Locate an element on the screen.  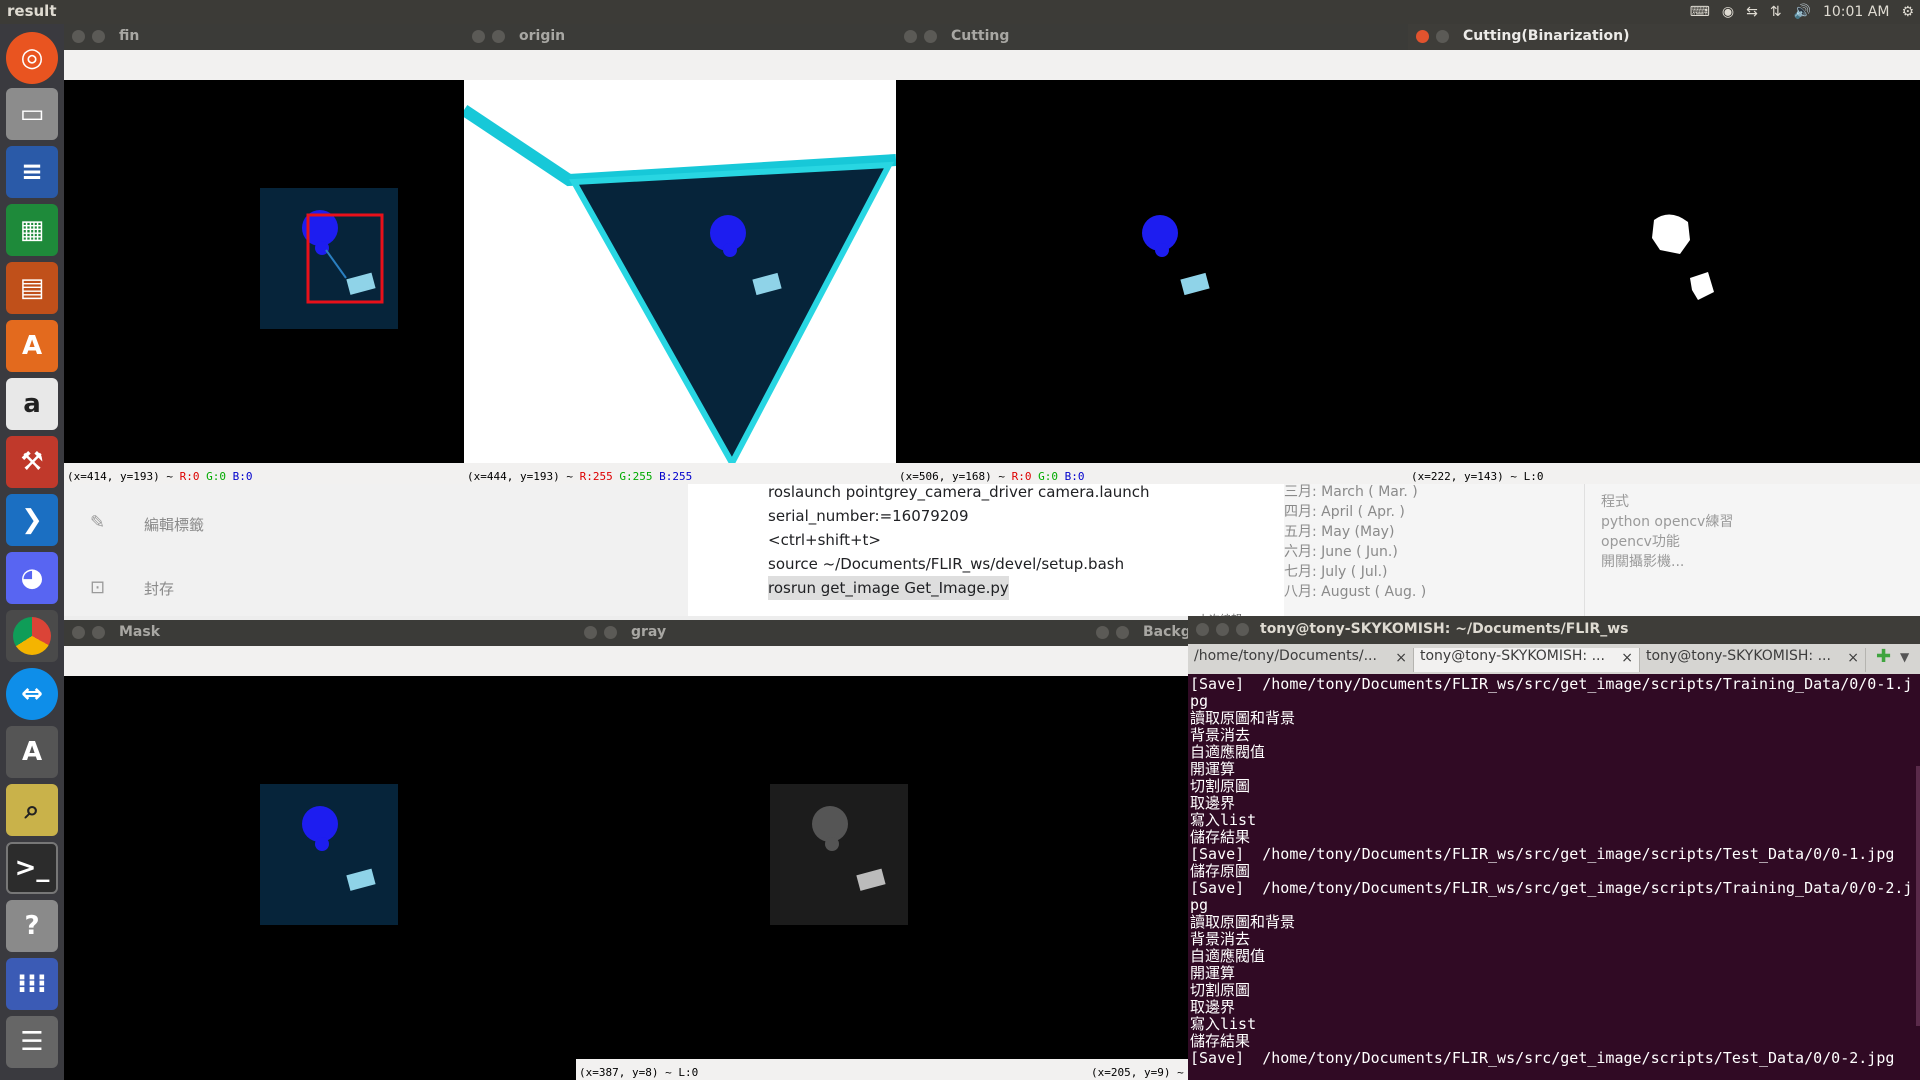
updater-icon: A is located at coordinates (32, 752).